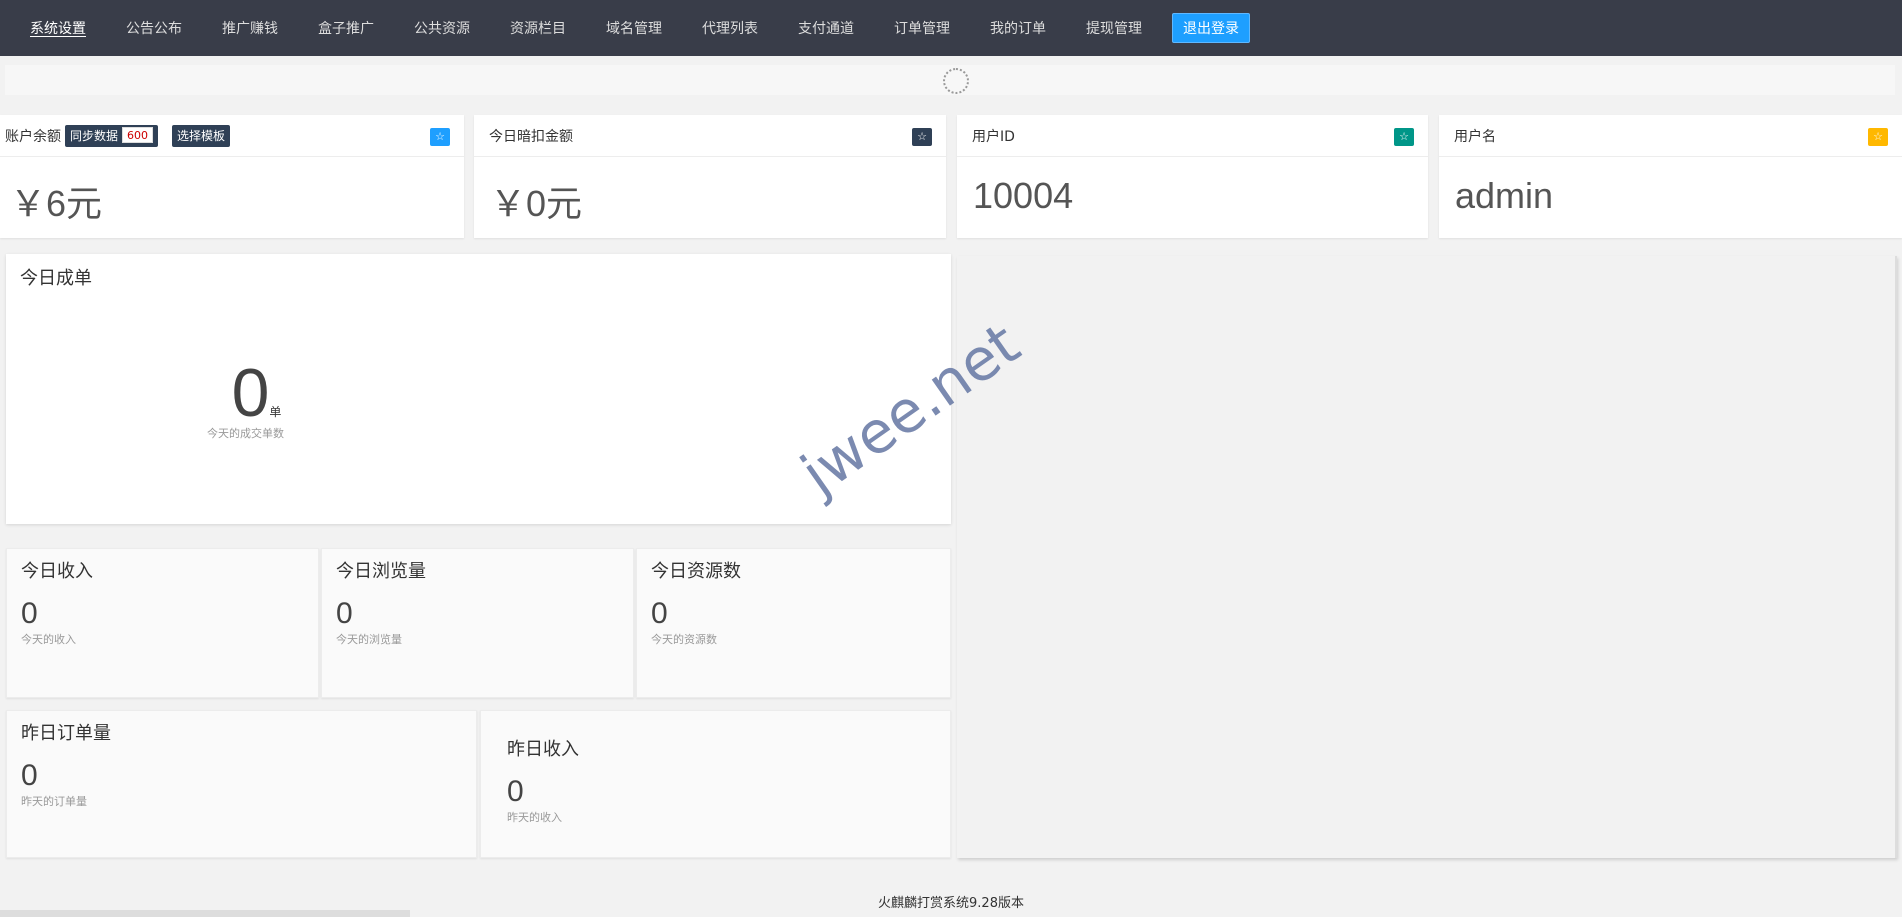  What do you see at coordinates (1475, 136) in the screenshot?
I see `username-label: 用户名` at bounding box center [1475, 136].